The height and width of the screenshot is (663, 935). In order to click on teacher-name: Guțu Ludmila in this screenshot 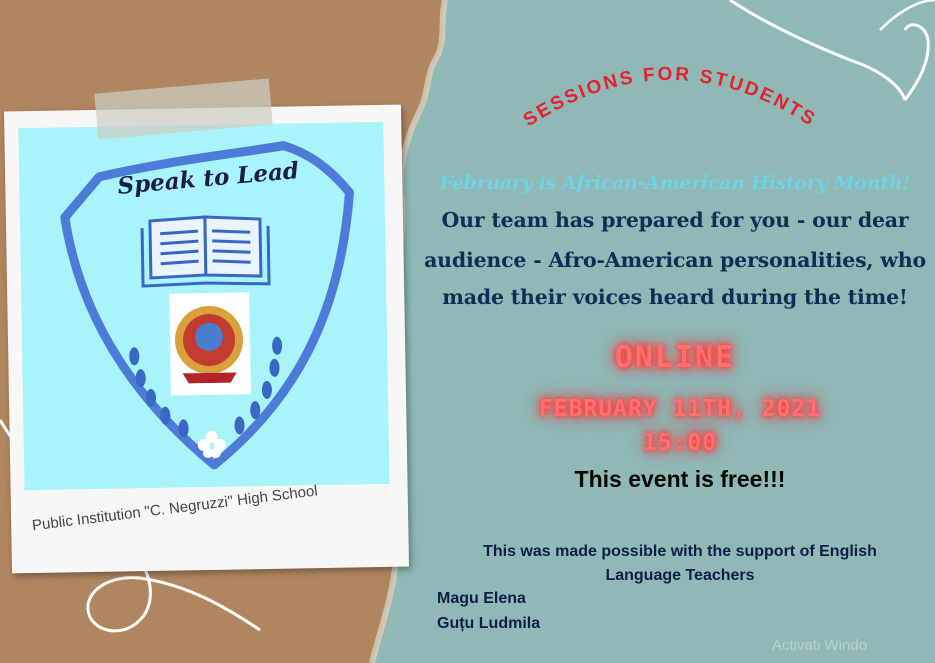, I will do `click(489, 623)`.